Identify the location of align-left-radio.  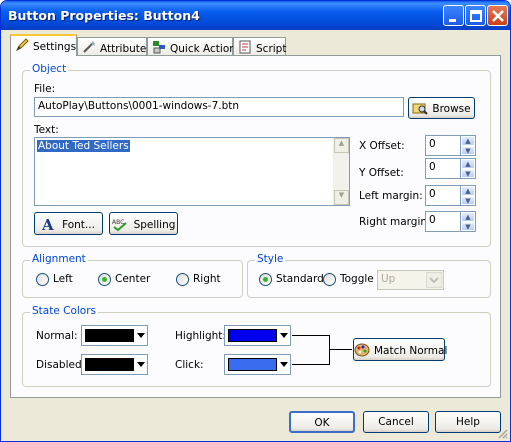
(42, 279).